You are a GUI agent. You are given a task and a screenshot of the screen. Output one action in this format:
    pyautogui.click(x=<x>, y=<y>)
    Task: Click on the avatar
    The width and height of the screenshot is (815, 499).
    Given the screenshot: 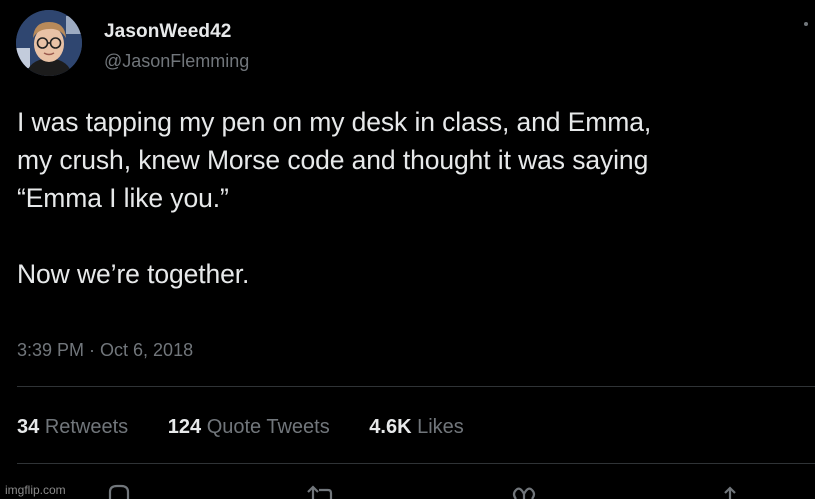 What is the action you would take?
    pyautogui.click(x=49, y=43)
    